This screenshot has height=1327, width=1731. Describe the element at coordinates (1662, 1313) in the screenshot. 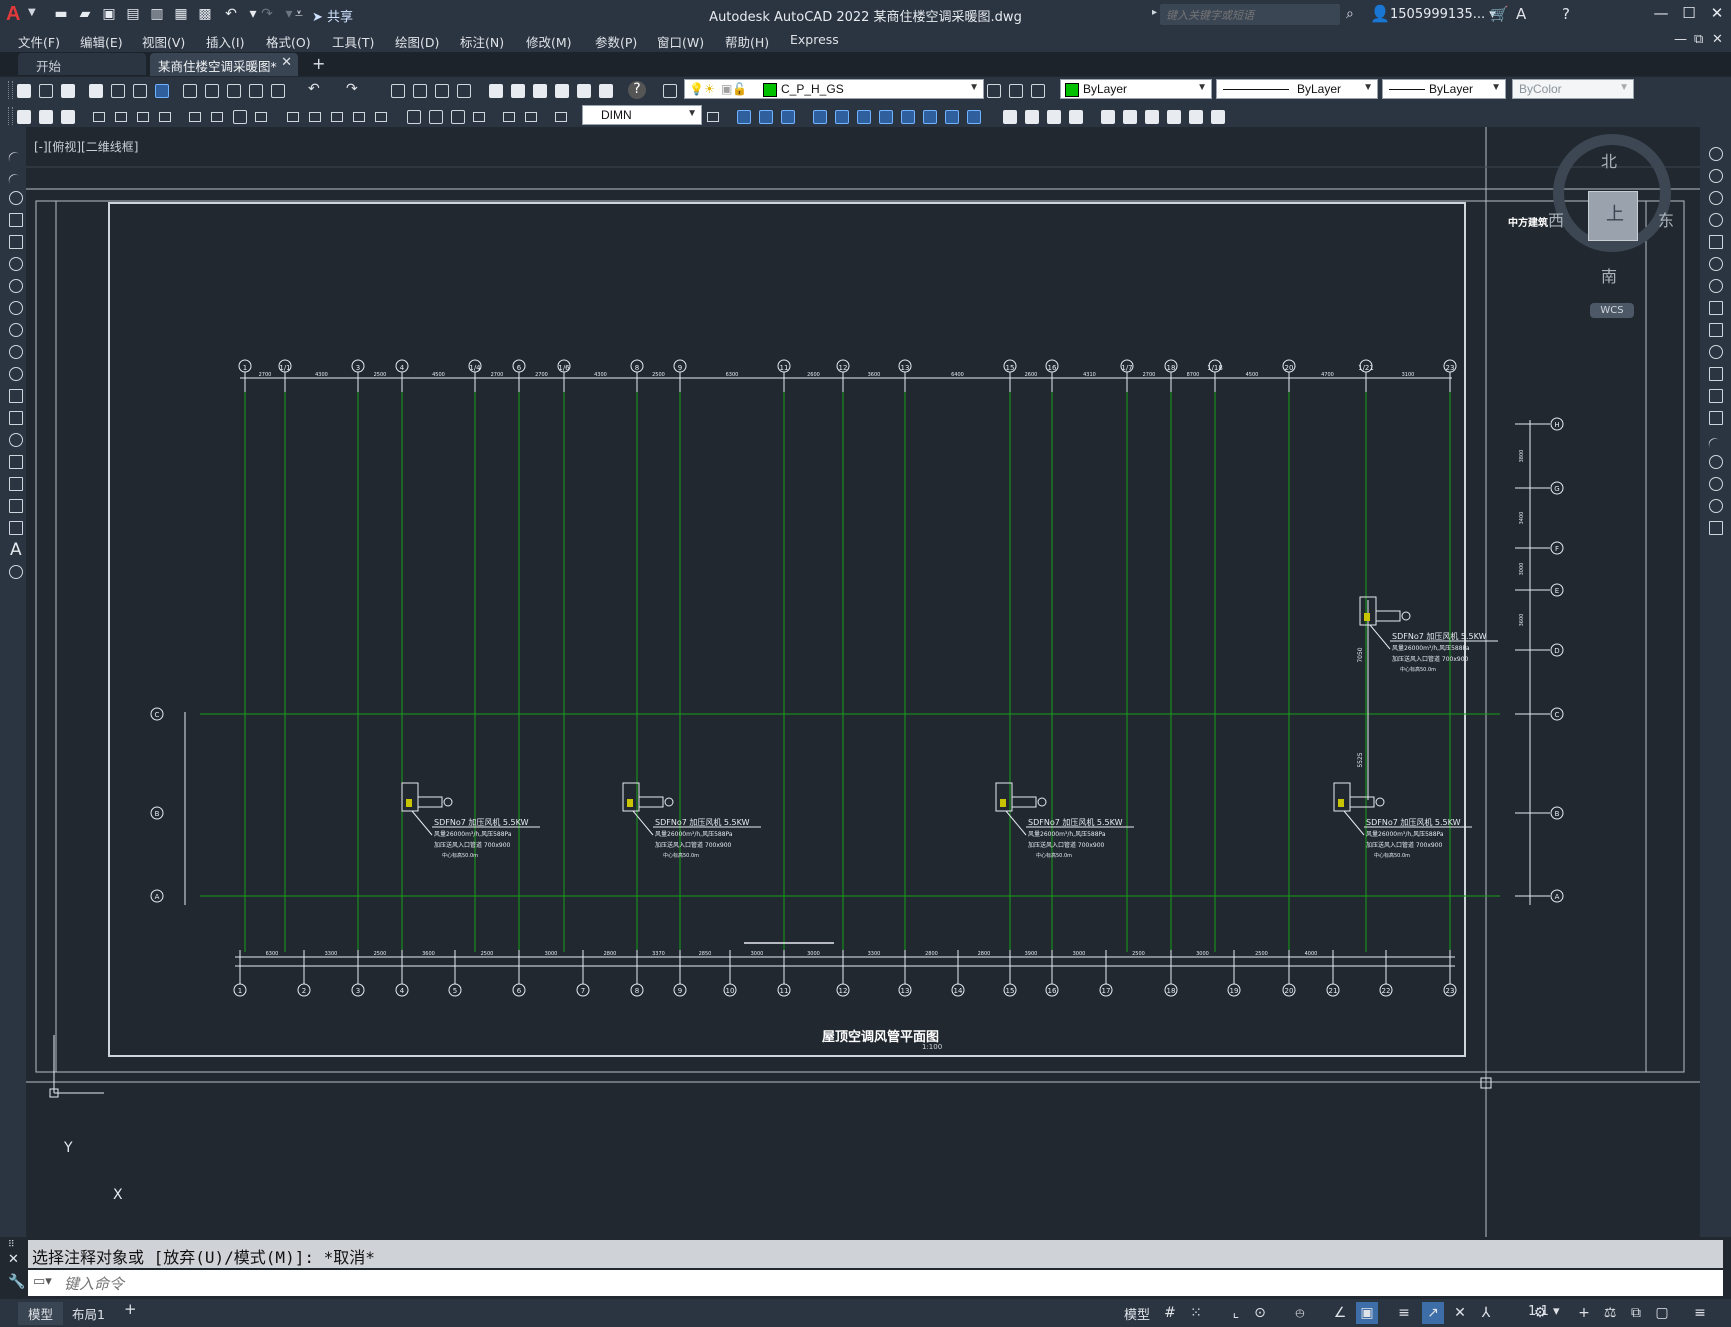

I see `clean-screen-icon: ▢` at that location.